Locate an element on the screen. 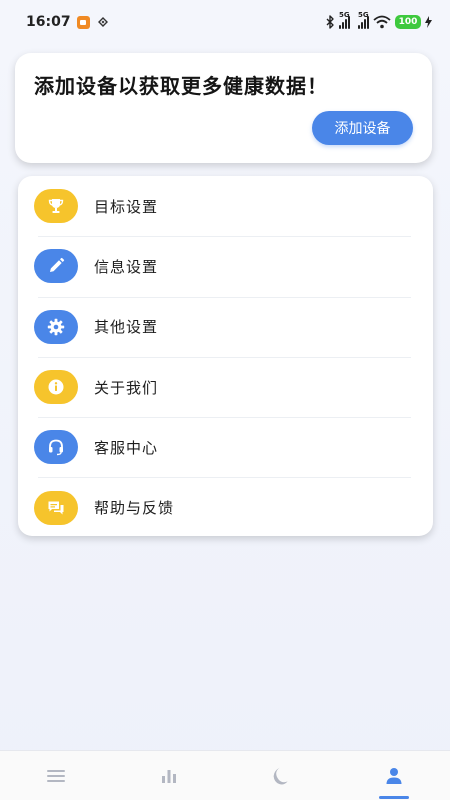 The height and width of the screenshot is (800, 450). menu-item-label: 目标设置 is located at coordinates (126, 206).